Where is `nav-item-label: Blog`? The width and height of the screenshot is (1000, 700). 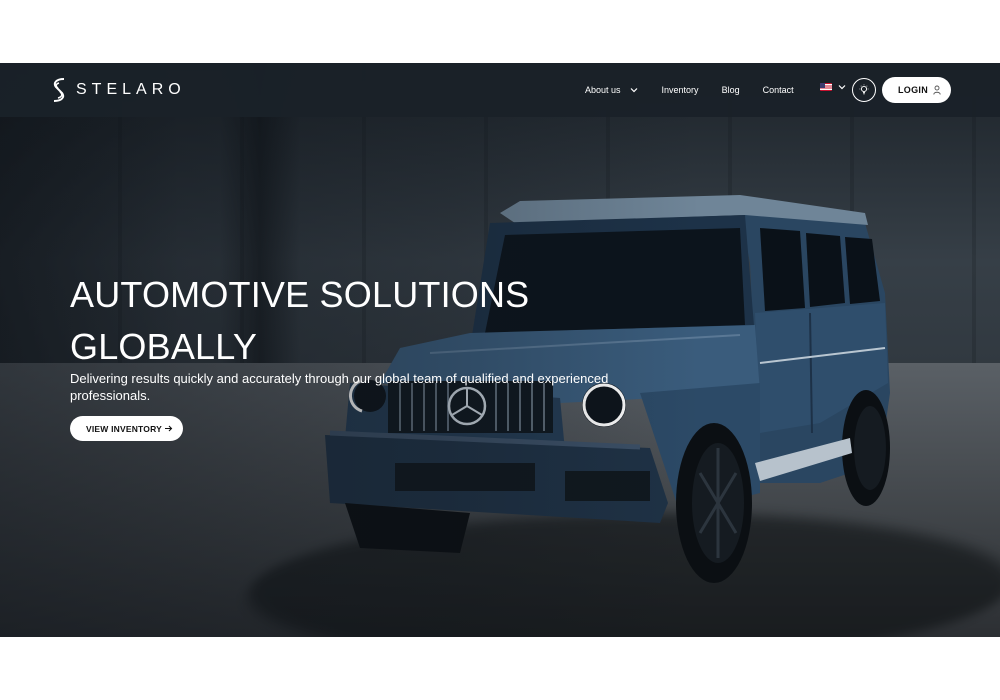
nav-item-label: Blog is located at coordinates (730, 90).